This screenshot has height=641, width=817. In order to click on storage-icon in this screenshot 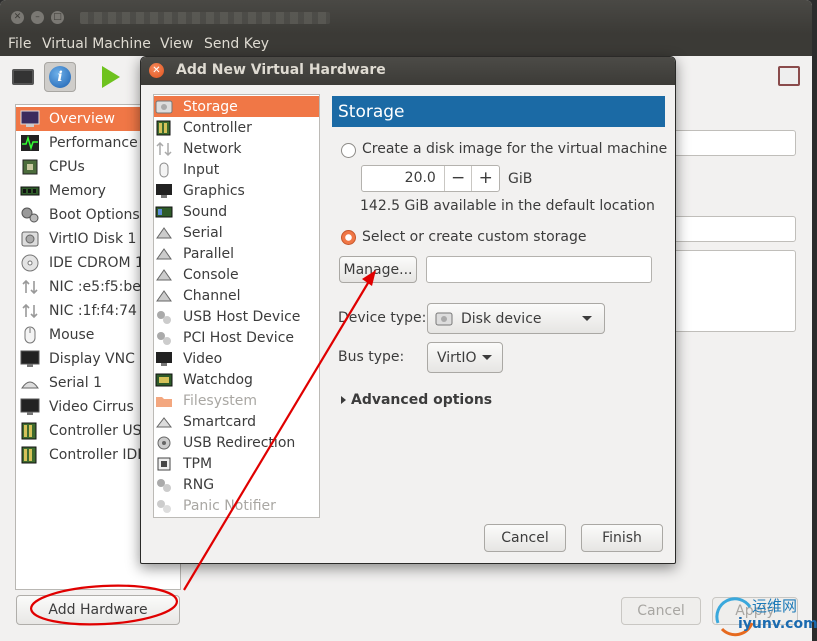, I will do `click(164, 107)`.